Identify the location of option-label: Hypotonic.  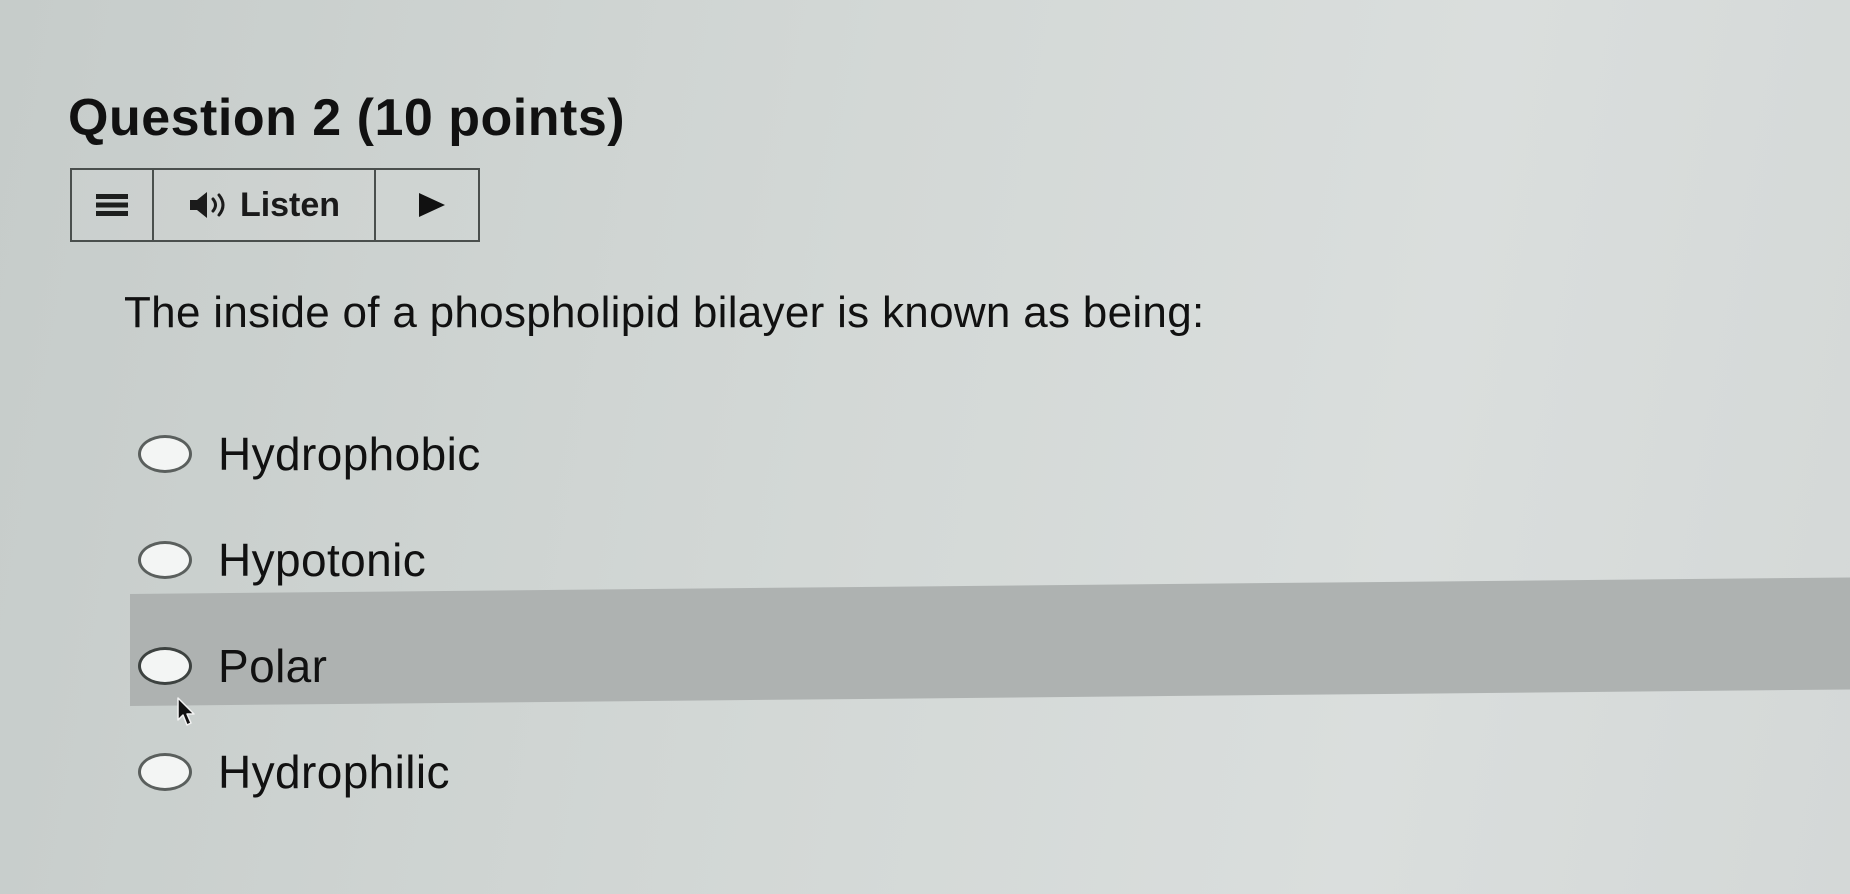
(322, 560).